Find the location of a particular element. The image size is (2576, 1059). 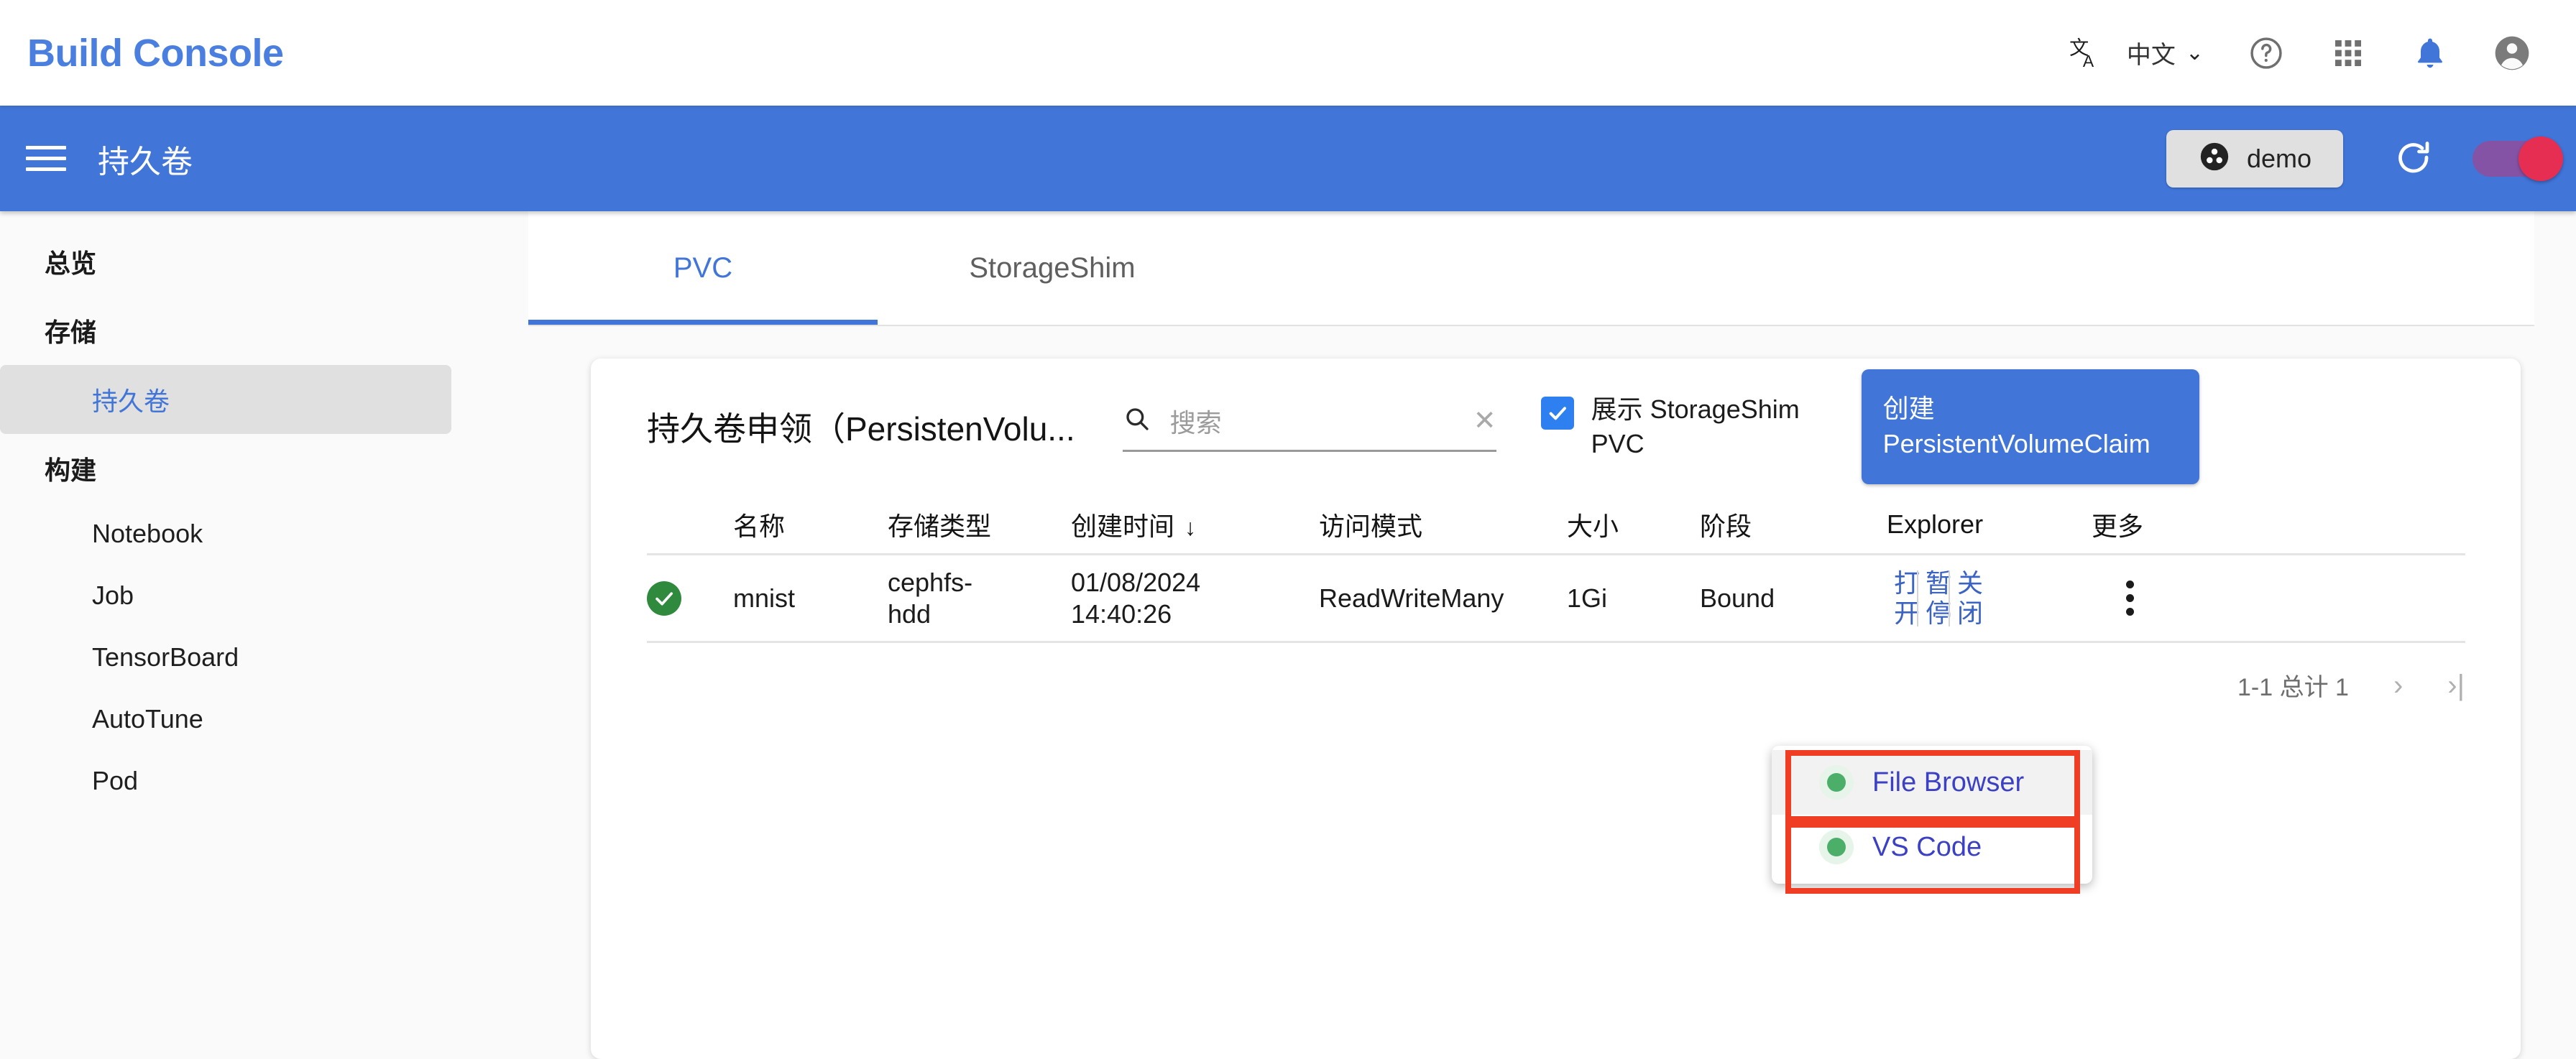

explorer-dropdown-menu: File Browser VS Code is located at coordinates (1932, 815).